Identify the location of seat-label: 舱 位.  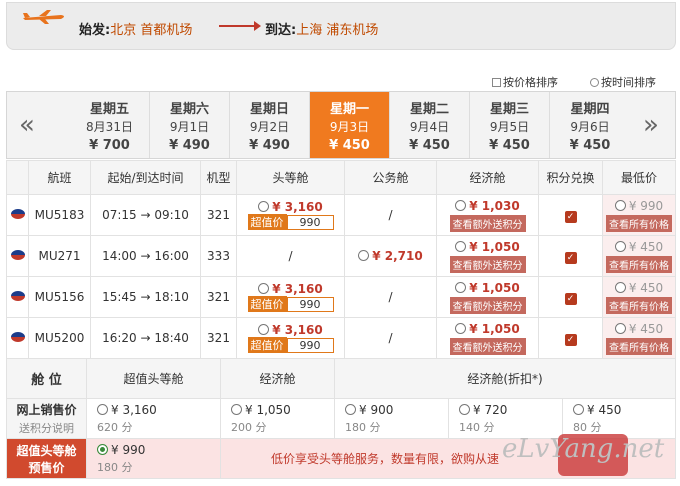
(46, 378).